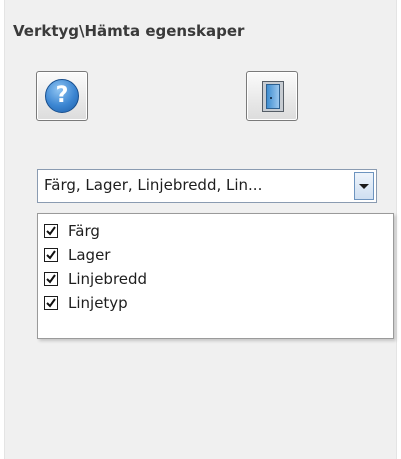 The width and height of the screenshot is (401, 459). I want to click on dropdown-arrow-icon, so click(364, 186).